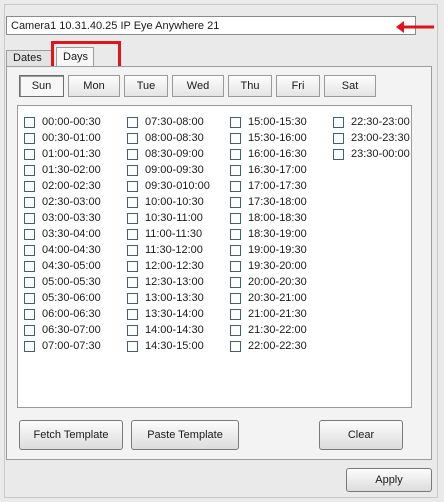 The height and width of the screenshot is (502, 444). Describe the element at coordinates (62, 346) in the screenshot. I see `time-slot-item: 07:00-07:30` at that location.